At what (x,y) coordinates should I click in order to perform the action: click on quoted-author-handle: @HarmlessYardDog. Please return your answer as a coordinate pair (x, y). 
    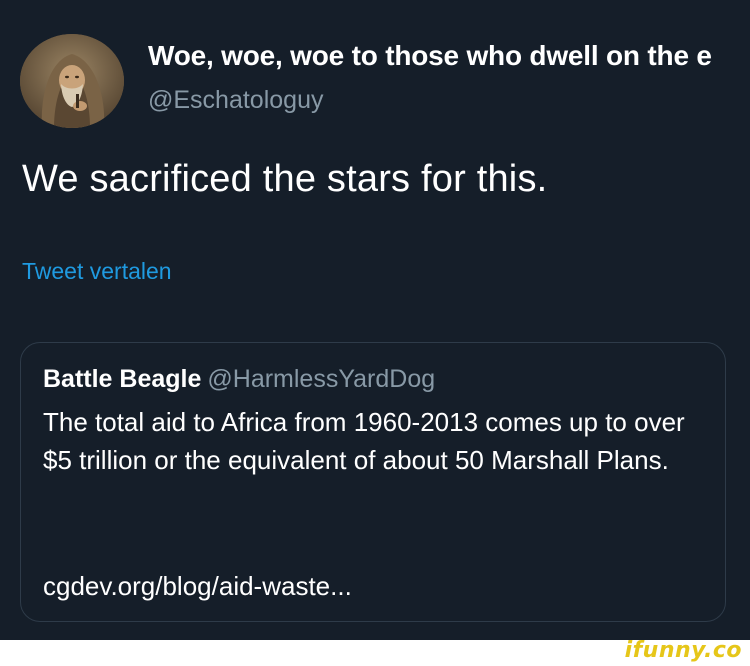
    Looking at the image, I should click on (321, 379).